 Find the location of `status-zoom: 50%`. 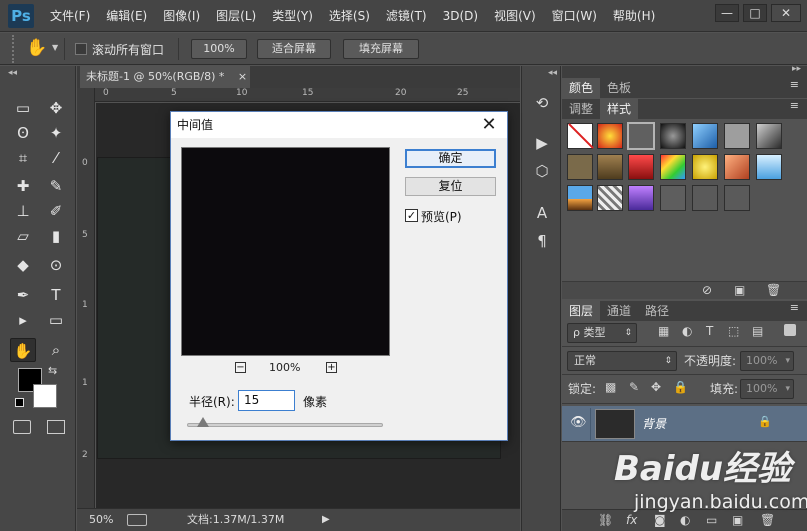

status-zoom: 50% is located at coordinates (101, 520).